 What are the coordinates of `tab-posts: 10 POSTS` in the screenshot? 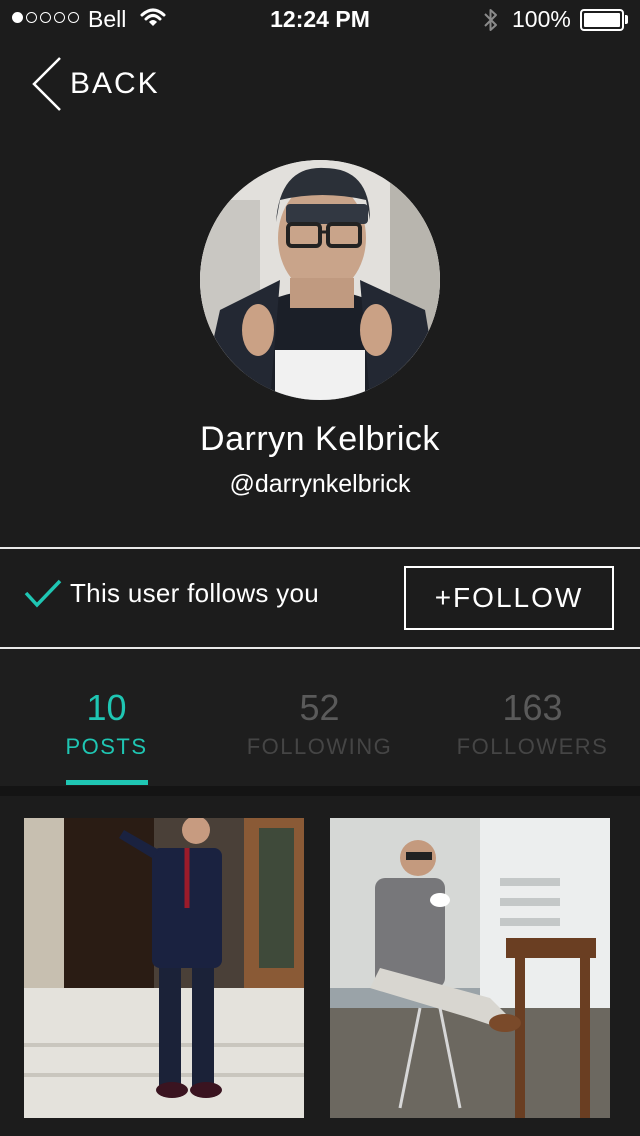 It's located at (106, 723).